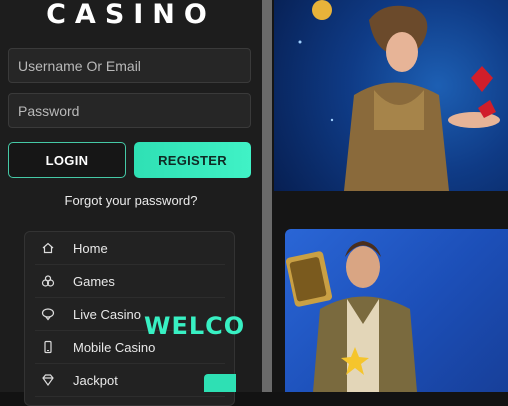 Image resolution: width=508 pixels, height=406 pixels. Describe the element at coordinates (48, 314) in the screenshot. I see `chip-icon` at that location.